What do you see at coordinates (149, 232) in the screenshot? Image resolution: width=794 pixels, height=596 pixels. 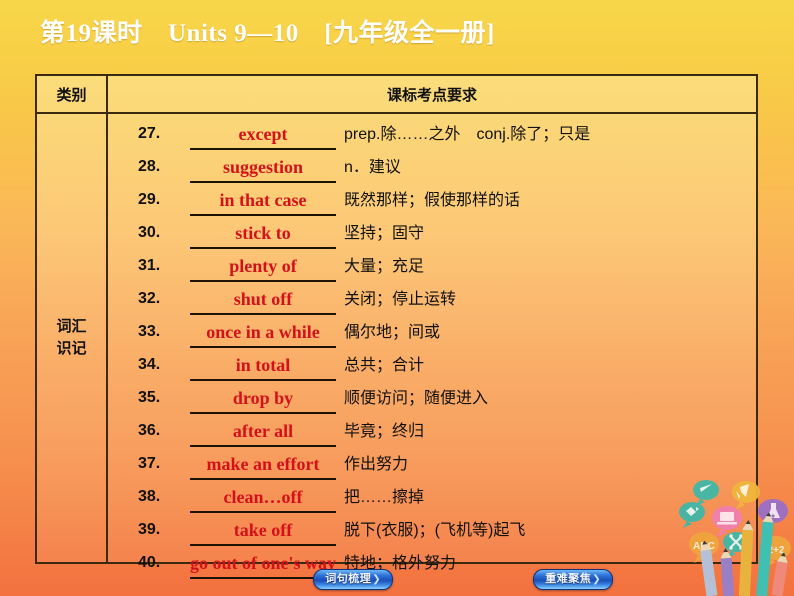 I see `row-number: 30.` at bounding box center [149, 232].